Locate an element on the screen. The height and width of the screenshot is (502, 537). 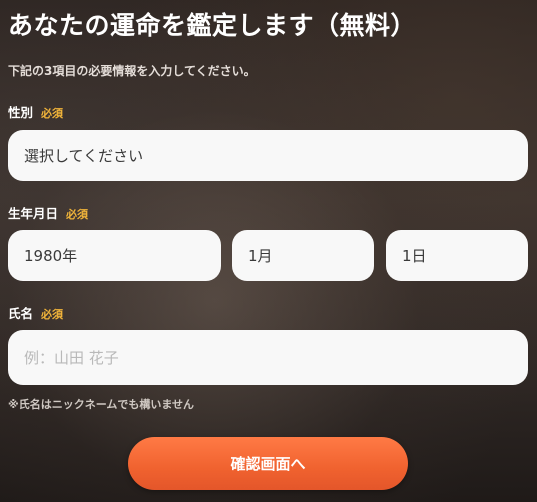
name-input: 例：山田 花子 is located at coordinates (268, 357).